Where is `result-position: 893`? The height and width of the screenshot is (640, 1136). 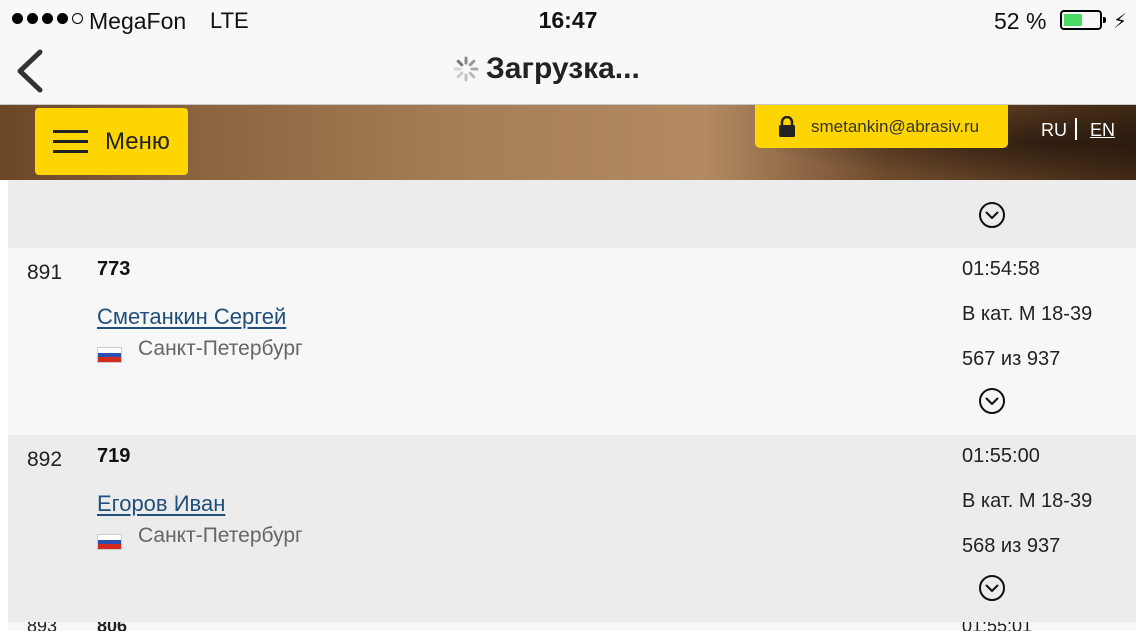 result-position: 893 is located at coordinates (42, 626).